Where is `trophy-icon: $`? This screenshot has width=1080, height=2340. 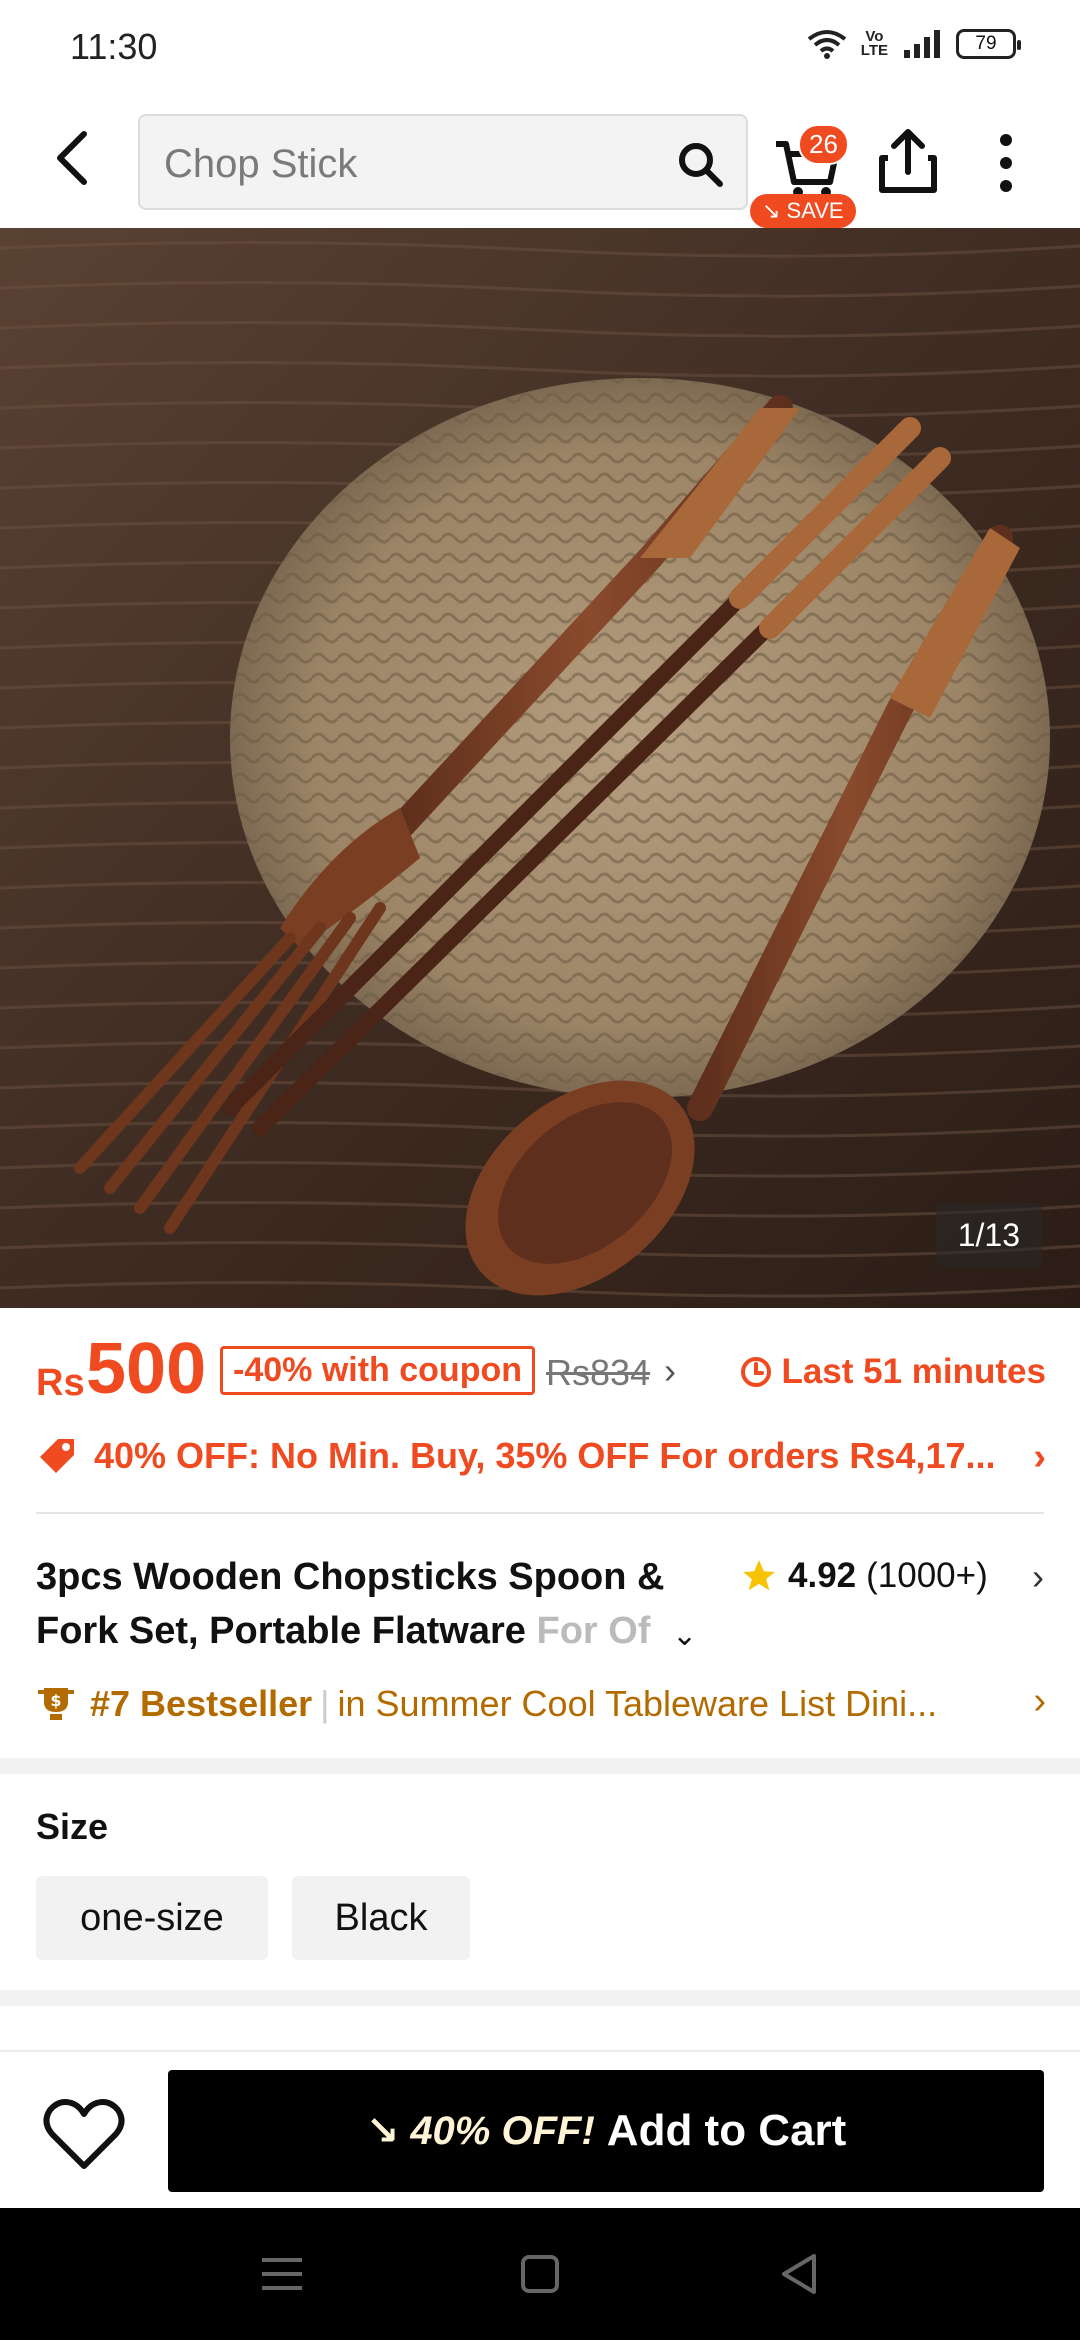 trophy-icon: $ is located at coordinates (56, 1704).